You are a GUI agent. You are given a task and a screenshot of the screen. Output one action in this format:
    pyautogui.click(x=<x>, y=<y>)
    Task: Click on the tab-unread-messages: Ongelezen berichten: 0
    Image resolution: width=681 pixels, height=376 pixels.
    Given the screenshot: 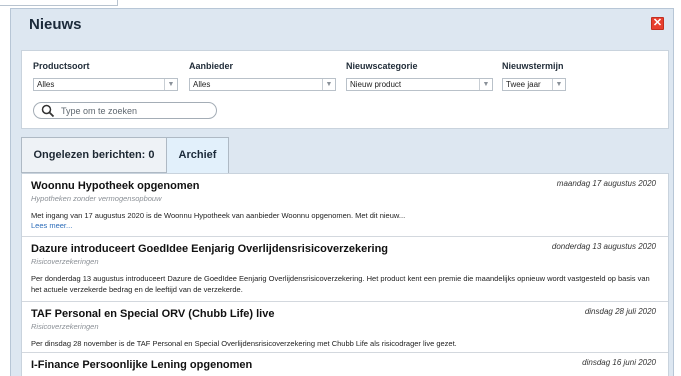 What is the action you would take?
    pyautogui.click(x=94, y=155)
    